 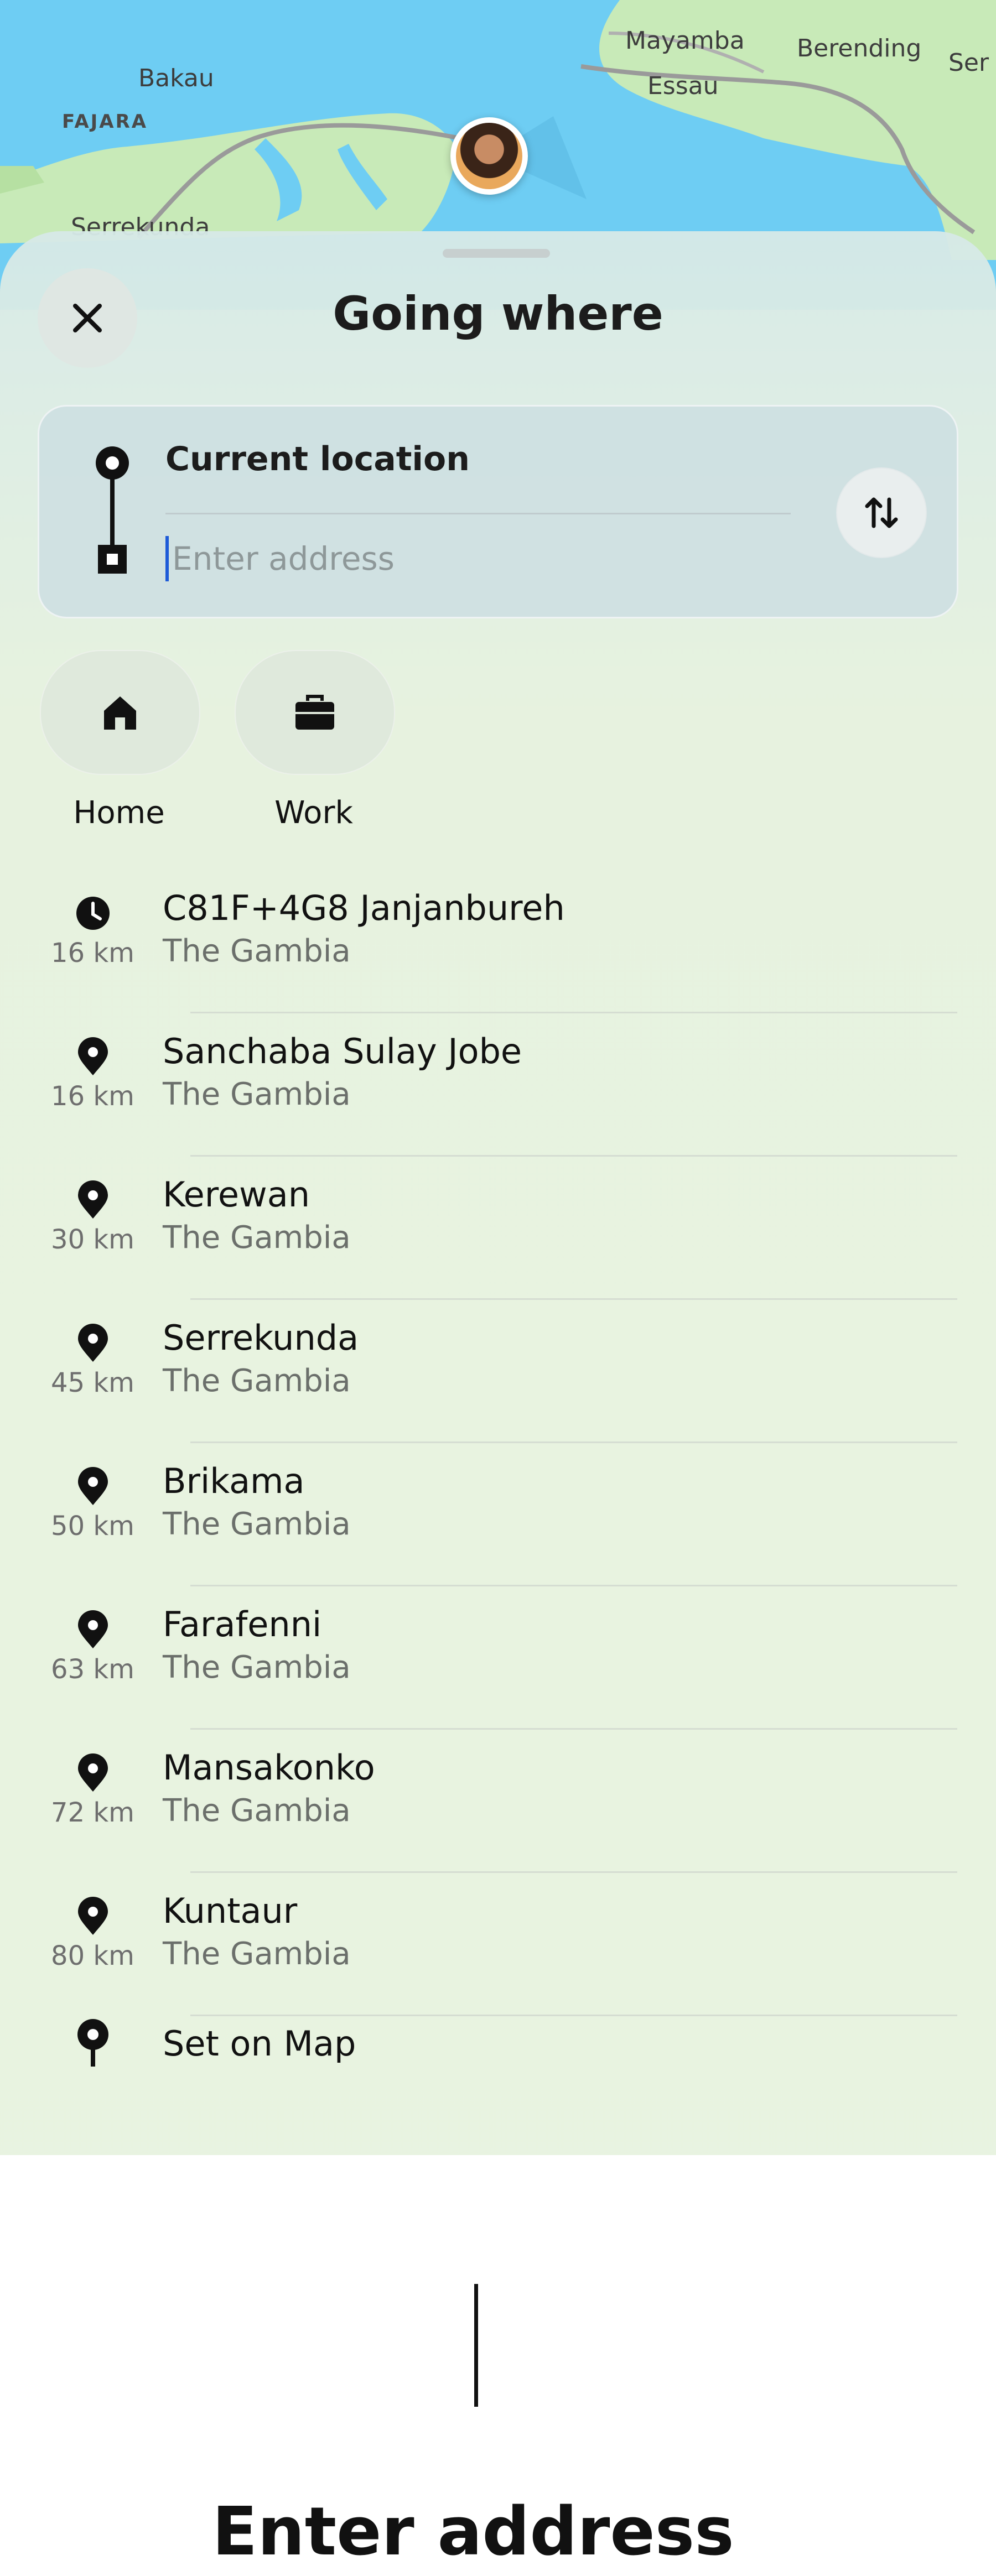 What do you see at coordinates (269, 1767) in the screenshot?
I see `place-name: Mansakonko` at bounding box center [269, 1767].